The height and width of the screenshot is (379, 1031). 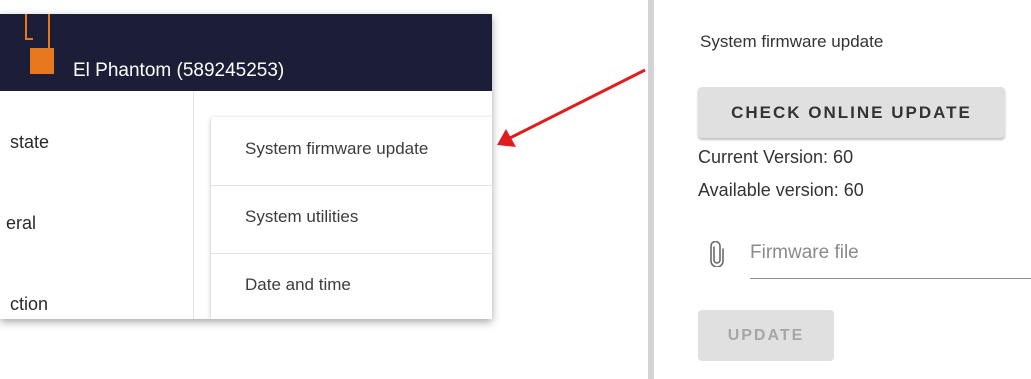 What do you see at coordinates (97, 205) in the screenshot?
I see `sidebar: state eral ction` at bounding box center [97, 205].